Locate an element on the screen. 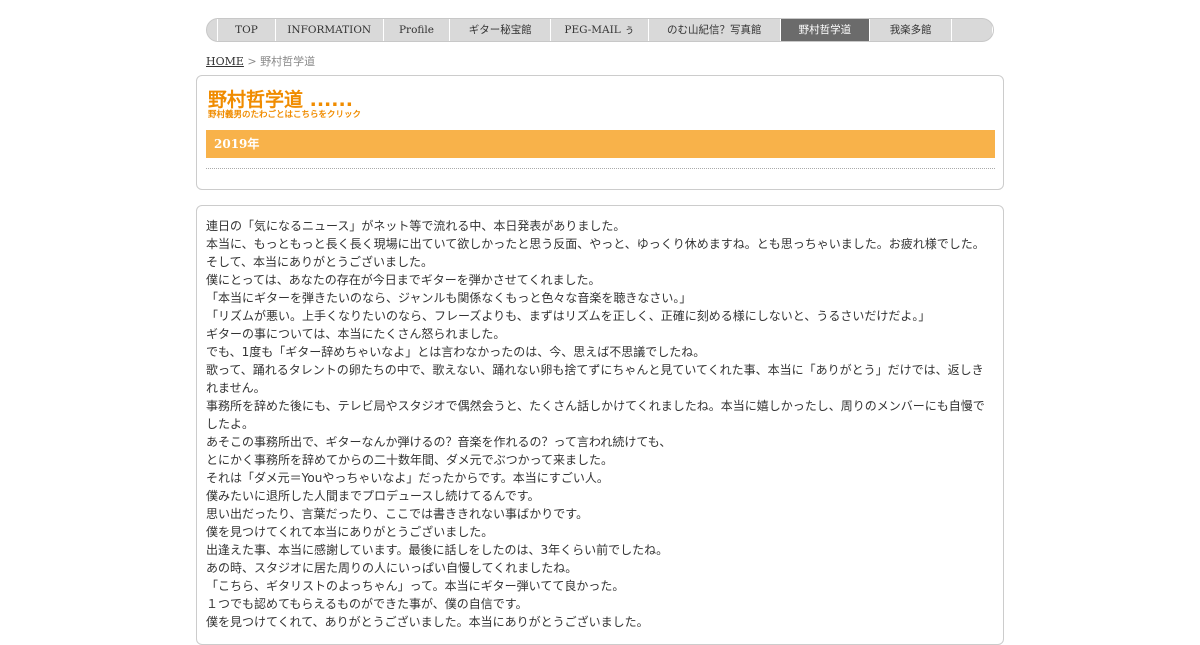  article-line: 僕みたいに退所した人間までプロデュースし続けてるんです。 is located at coordinates (373, 496).